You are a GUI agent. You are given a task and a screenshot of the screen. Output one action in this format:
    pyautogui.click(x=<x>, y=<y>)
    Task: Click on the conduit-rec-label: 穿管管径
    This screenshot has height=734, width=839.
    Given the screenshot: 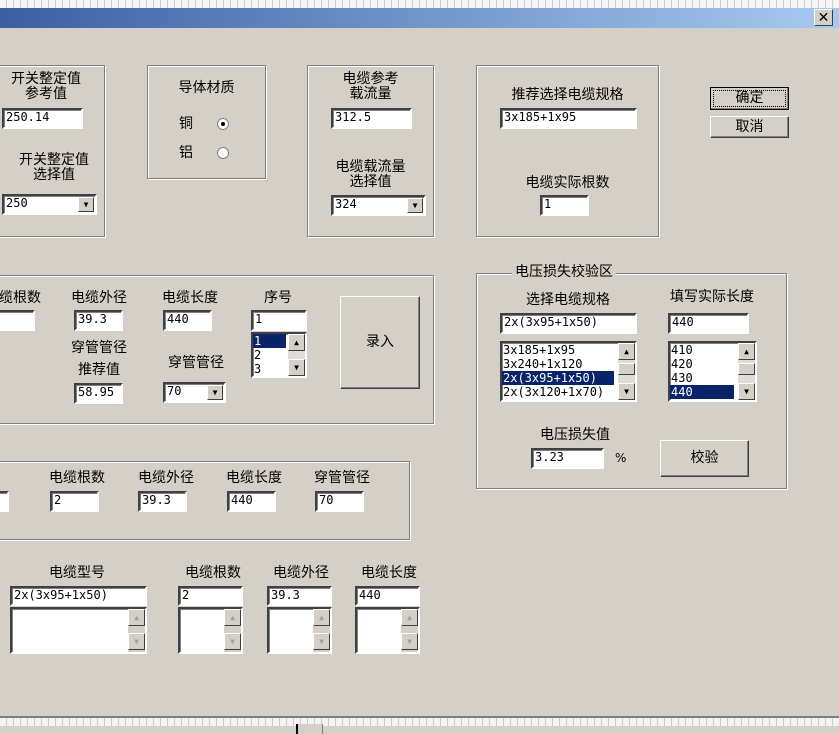 What is the action you would take?
    pyautogui.click(x=99, y=348)
    